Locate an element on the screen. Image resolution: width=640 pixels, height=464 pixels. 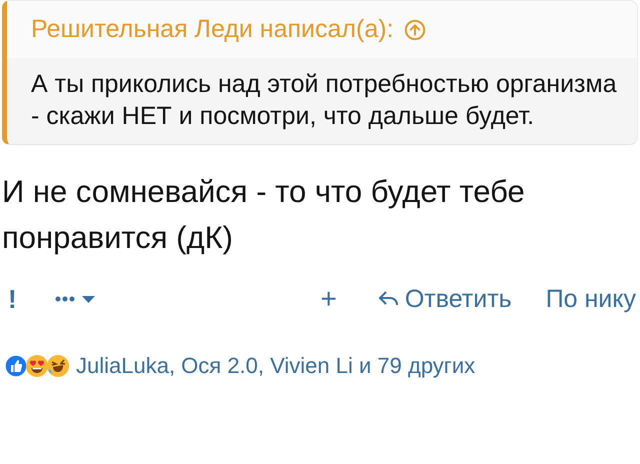
add-button: + is located at coordinates (328, 299).